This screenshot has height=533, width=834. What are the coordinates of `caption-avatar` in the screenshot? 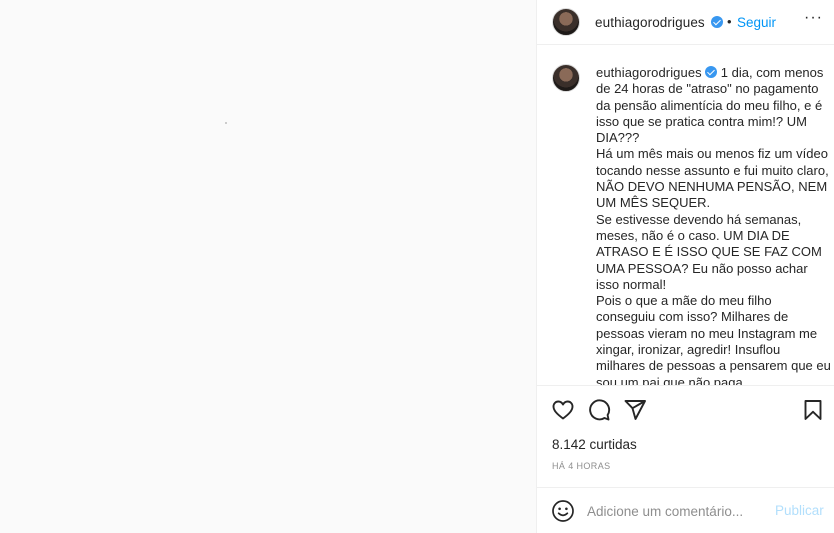 It's located at (566, 78).